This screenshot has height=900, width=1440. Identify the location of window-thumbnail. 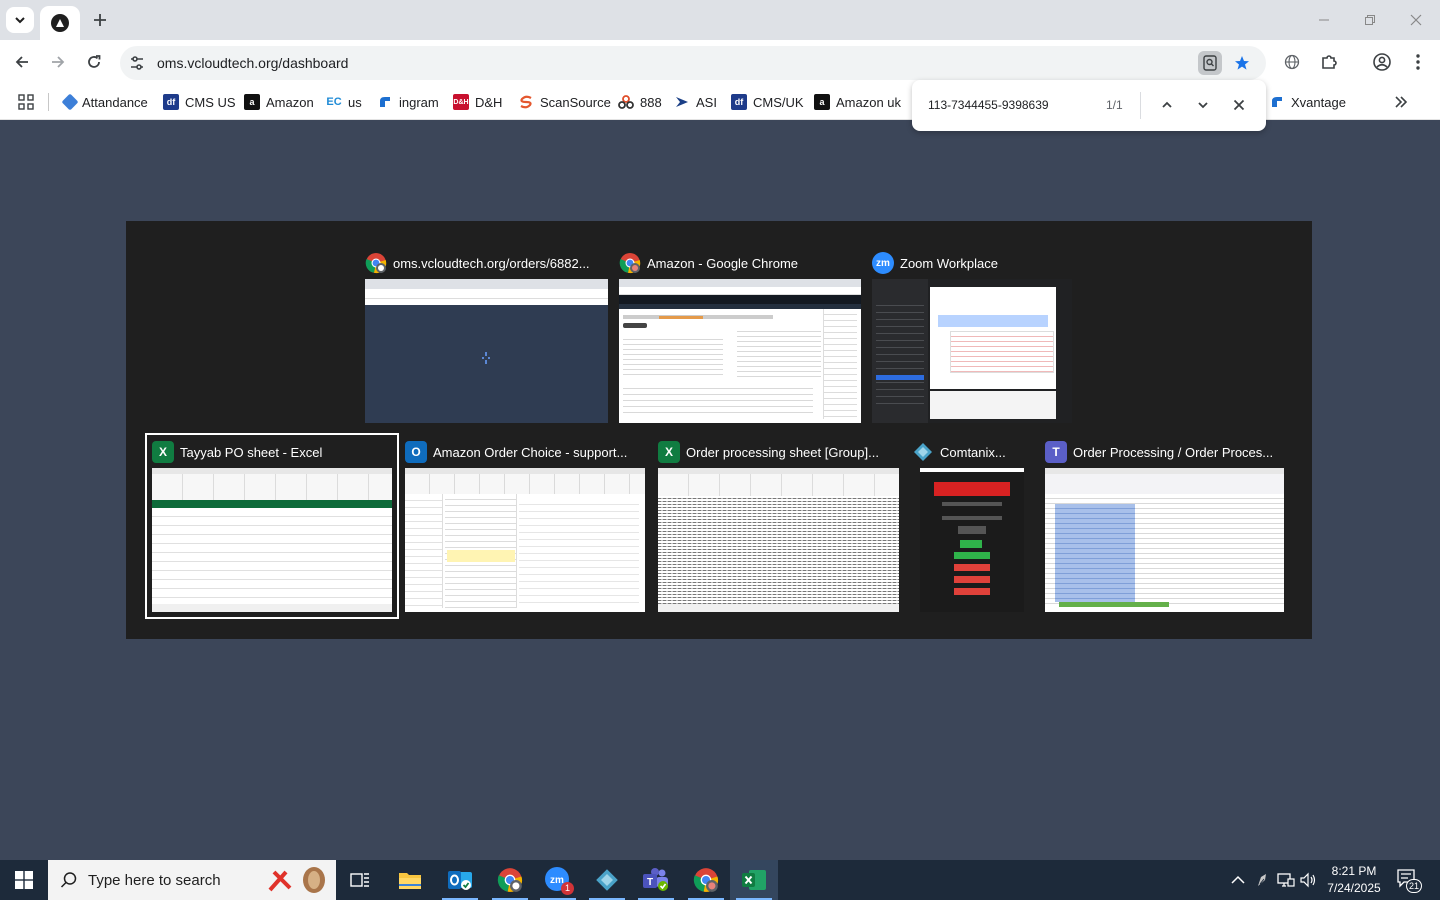
(972, 540).